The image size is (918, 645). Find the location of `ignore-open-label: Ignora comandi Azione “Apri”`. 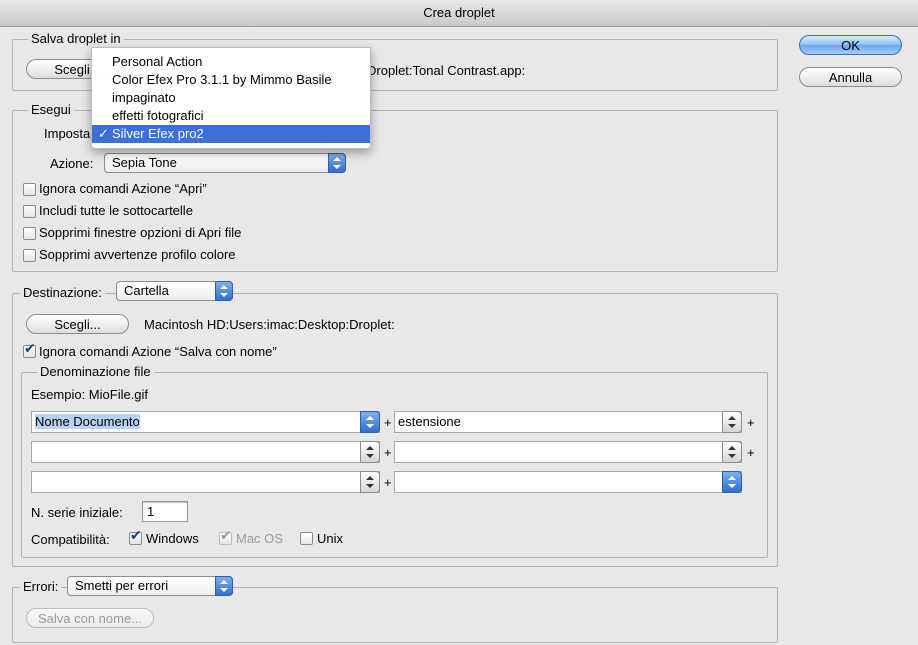

ignore-open-label: Ignora comandi Azione “Apri” is located at coordinates (123, 188).